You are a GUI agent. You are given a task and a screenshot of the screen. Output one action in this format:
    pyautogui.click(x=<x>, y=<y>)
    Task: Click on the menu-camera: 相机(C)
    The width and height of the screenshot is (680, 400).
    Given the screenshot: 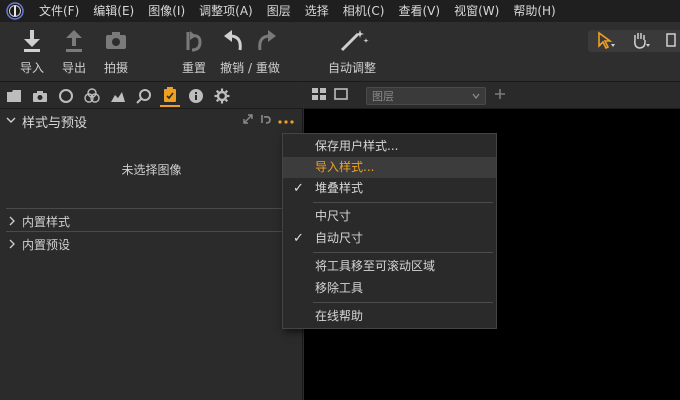 What is the action you would take?
    pyautogui.click(x=364, y=11)
    